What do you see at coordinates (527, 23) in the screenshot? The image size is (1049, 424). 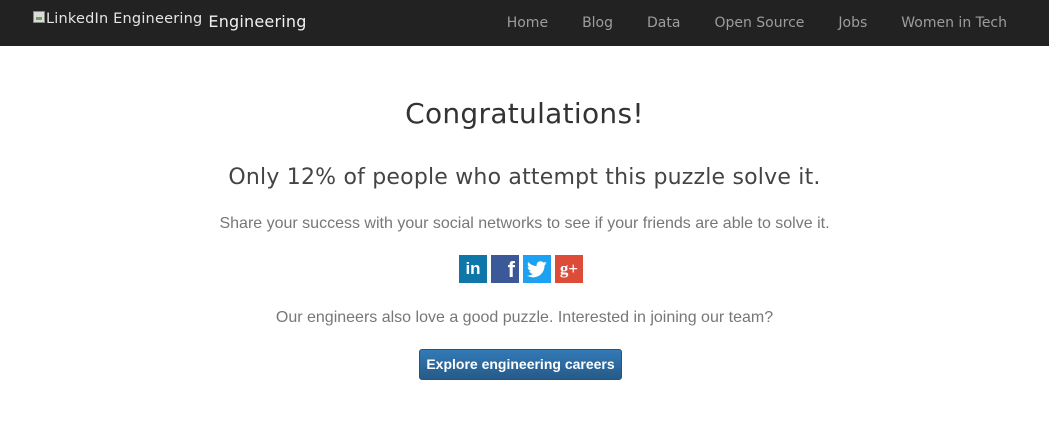 I see `nav-home: Home` at bounding box center [527, 23].